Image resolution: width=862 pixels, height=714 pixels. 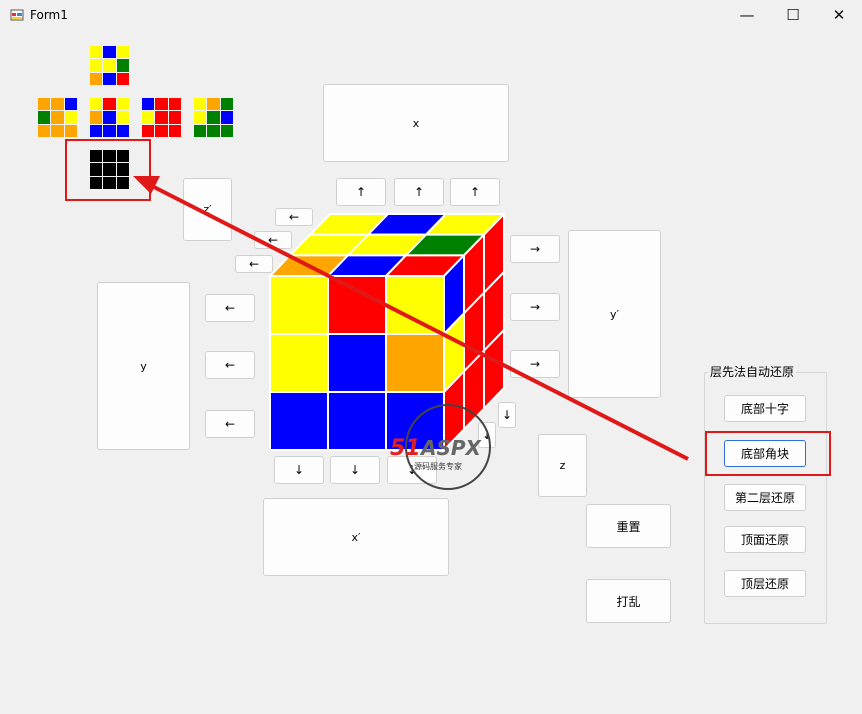 I want to click on minimize-button: —, so click(x=747, y=15).